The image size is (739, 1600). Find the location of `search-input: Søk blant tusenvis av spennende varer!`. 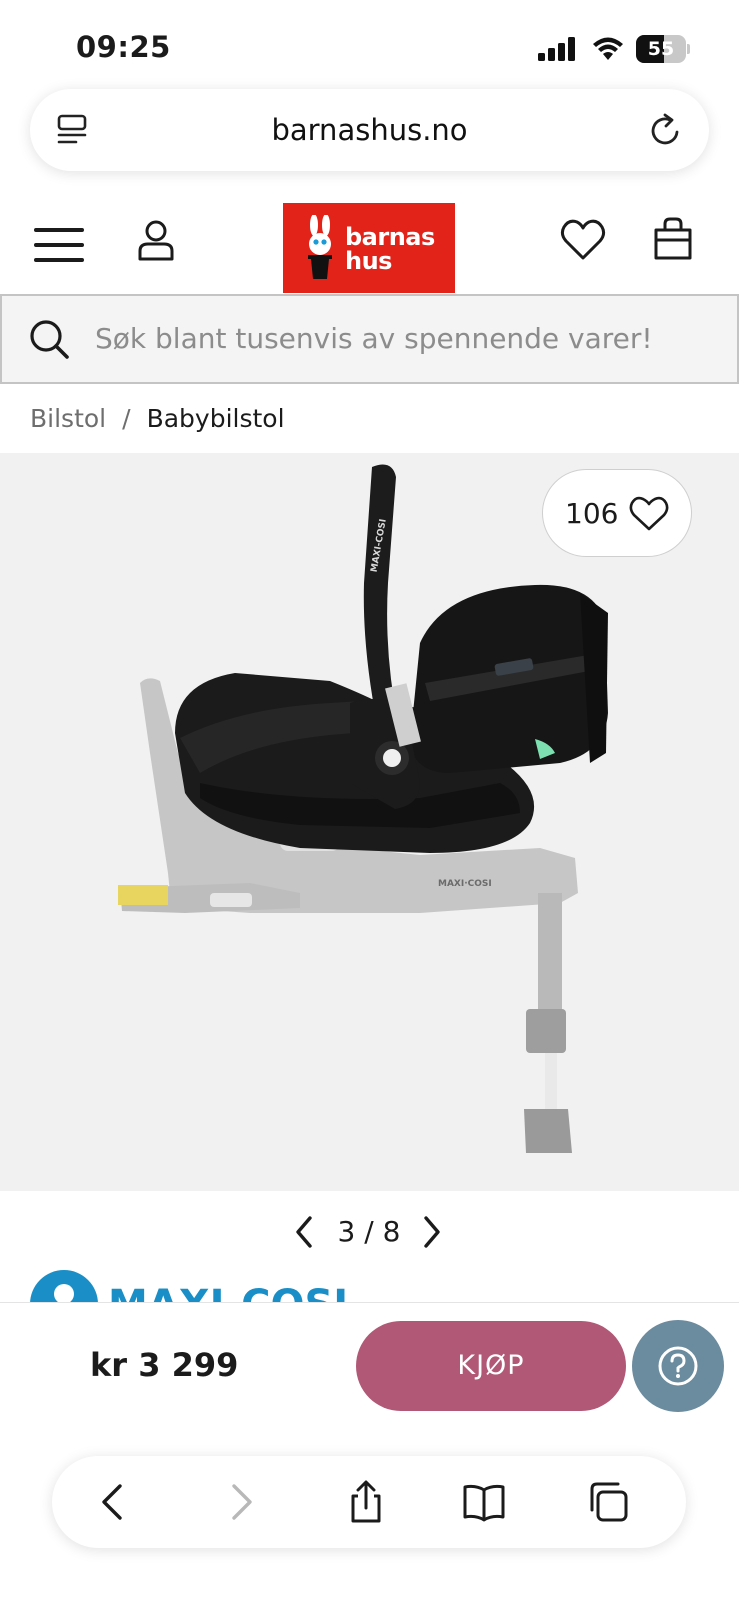

search-input: Søk blant tusenvis av spennende varer! is located at coordinates (374, 339).